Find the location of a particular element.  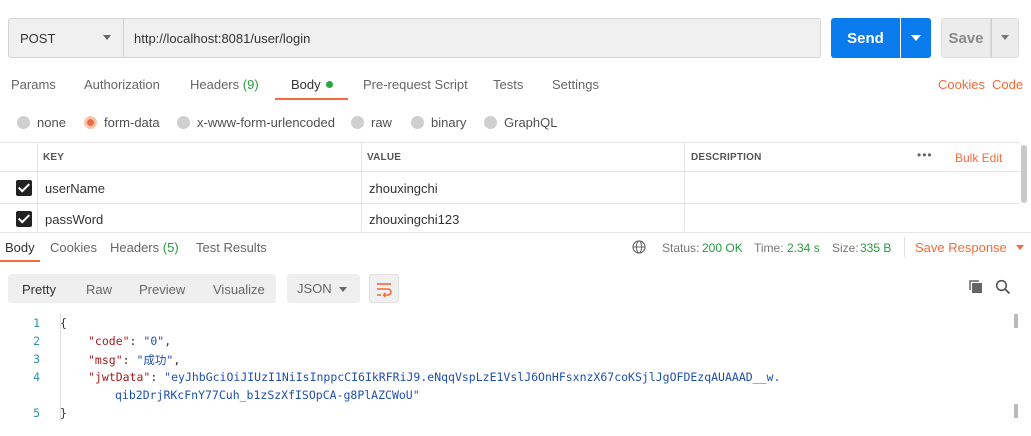

json-key: "msg" is located at coordinates (105, 360).